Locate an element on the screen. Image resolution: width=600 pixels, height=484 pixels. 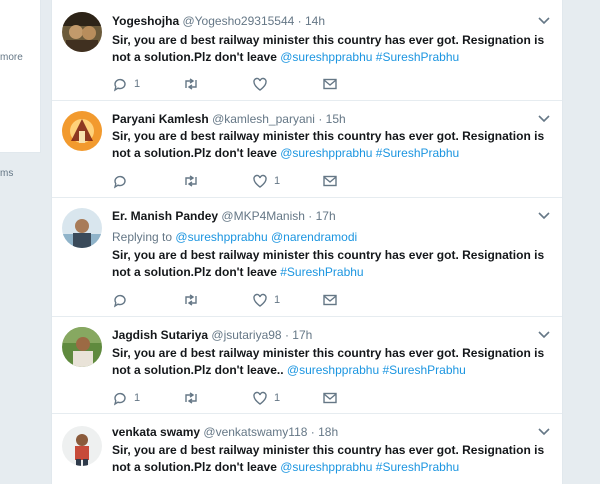
replying-to: Replying to @sureshpprabhu @narendramodi is located at coordinates (234, 237).